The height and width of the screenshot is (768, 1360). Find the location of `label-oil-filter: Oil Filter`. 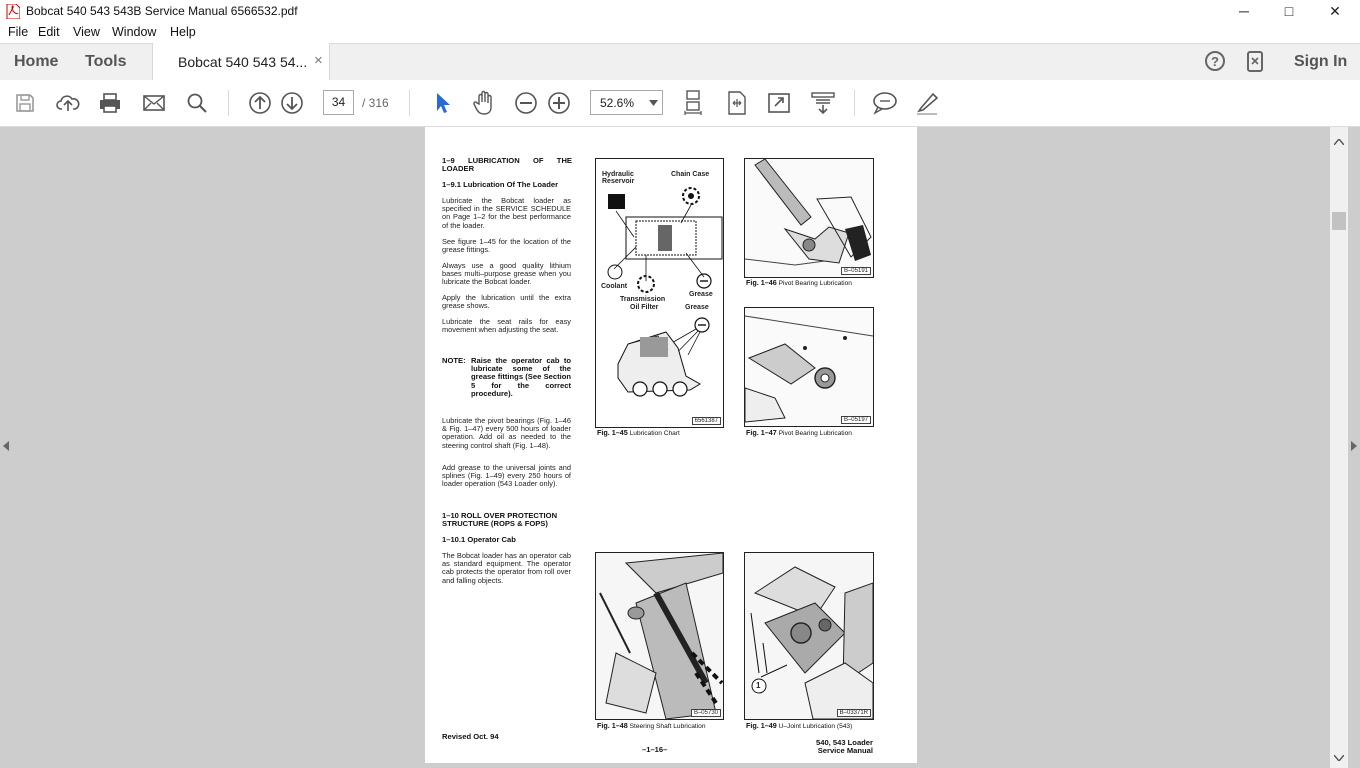

label-oil-filter: Oil Filter is located at coordinates (644, 307).